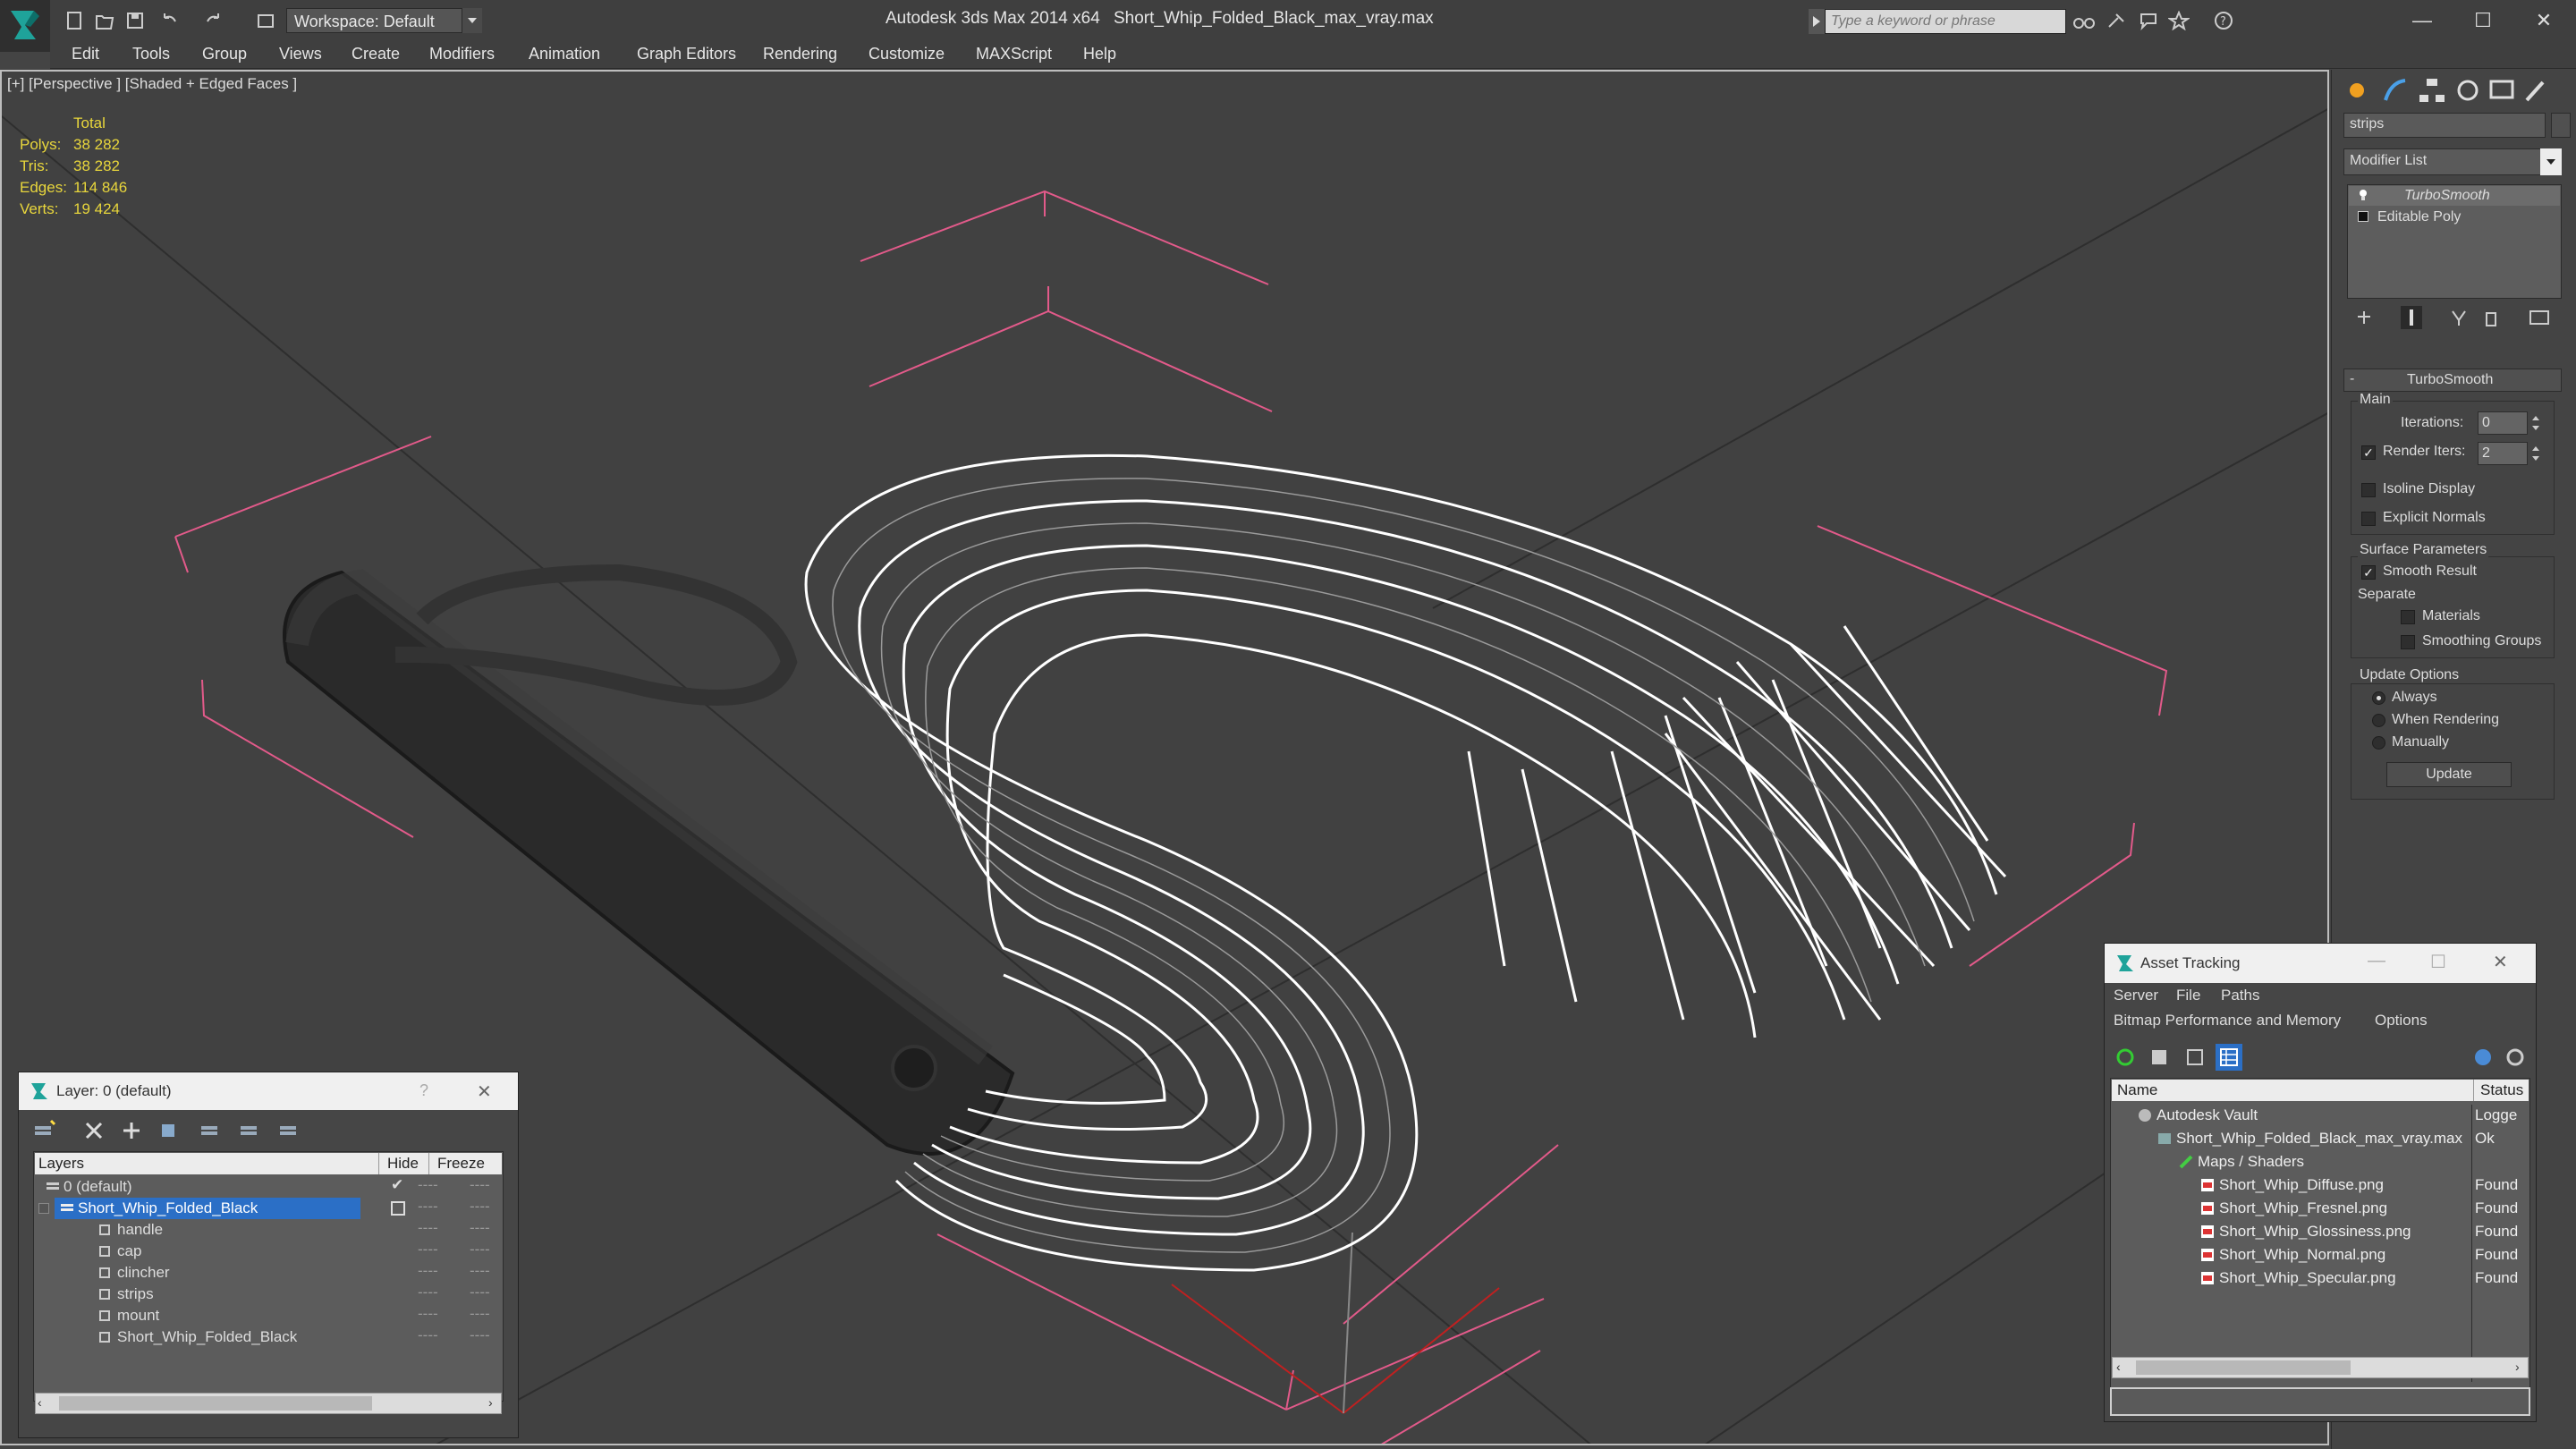 The width and height of the screenshot is (2576, 1449). I want to click on asset-window-titlebar: Asset Tracking — ☐ ✕, so click(2320, 963).